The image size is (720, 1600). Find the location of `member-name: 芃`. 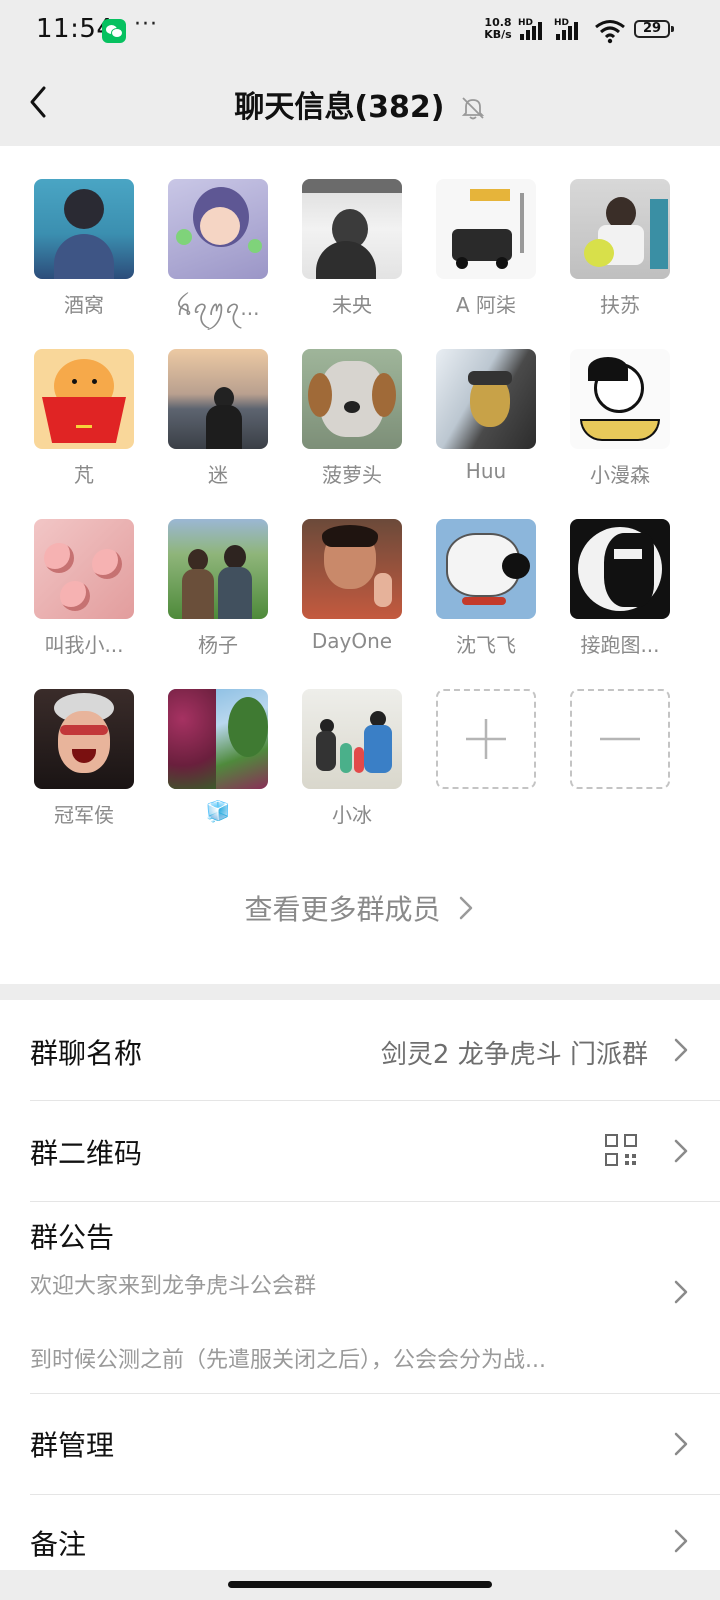

member-name: 芃 is located at coordinates (84, 475).